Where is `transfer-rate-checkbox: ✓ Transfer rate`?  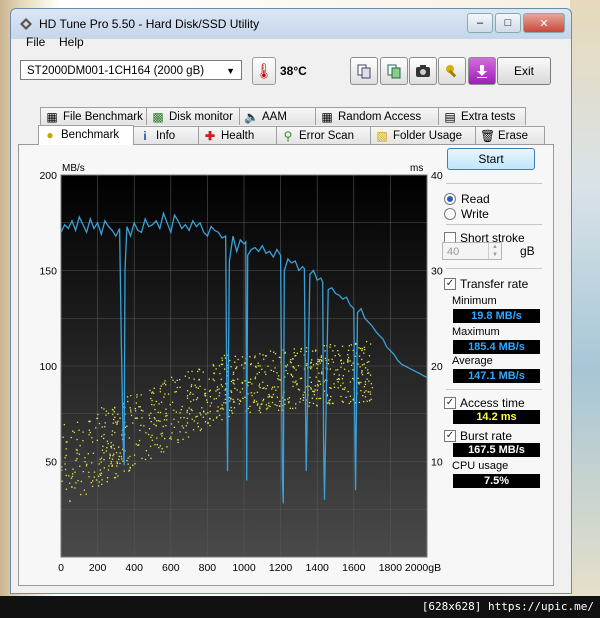
transfer-rate-checkbox: ✓ Transfer rate is located at coordinates (486, 284).